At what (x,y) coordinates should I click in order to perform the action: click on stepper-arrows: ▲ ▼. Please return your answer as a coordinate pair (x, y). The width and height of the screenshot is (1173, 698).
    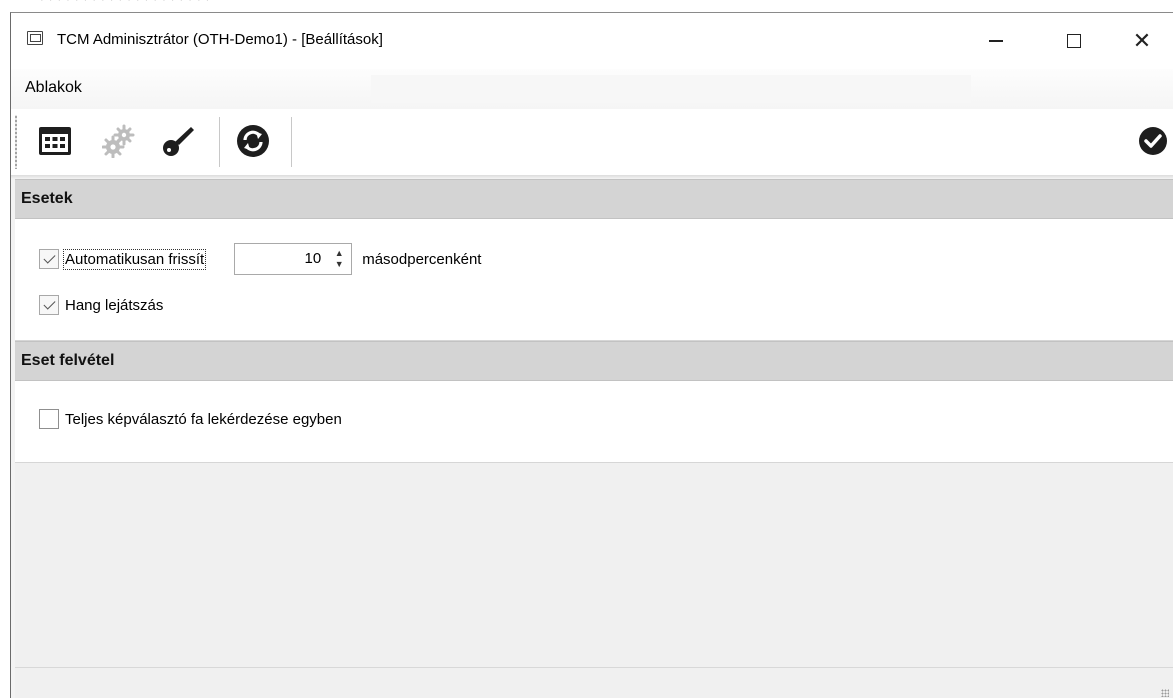
    Looking at the image, I should click on (339, 259).